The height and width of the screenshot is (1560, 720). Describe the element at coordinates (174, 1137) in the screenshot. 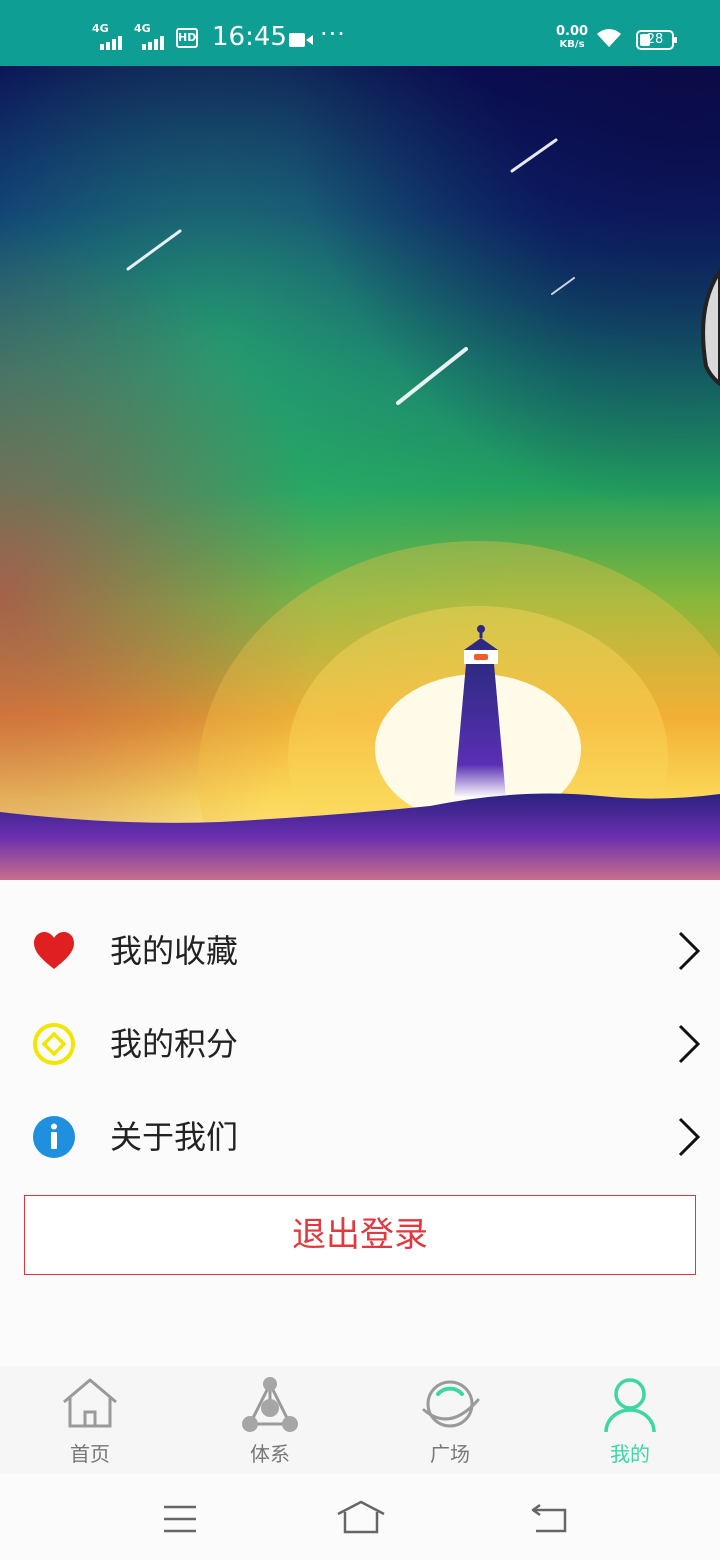

I see `menu-item-label: 关于我们` at that location.